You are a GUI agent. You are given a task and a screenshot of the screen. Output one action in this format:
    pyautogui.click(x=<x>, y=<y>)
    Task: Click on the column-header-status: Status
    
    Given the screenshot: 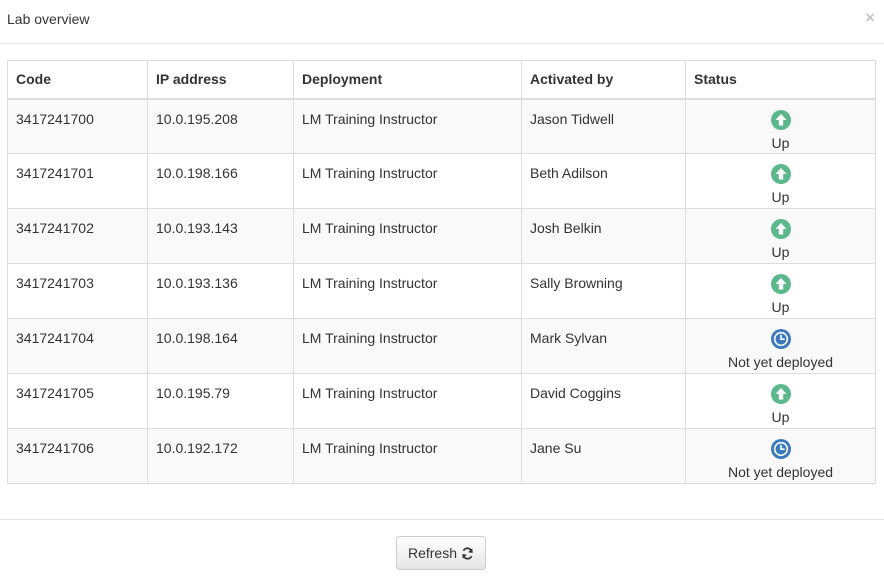 What is the action you would take?
    pyautogui.click(x=780, y=80)
    